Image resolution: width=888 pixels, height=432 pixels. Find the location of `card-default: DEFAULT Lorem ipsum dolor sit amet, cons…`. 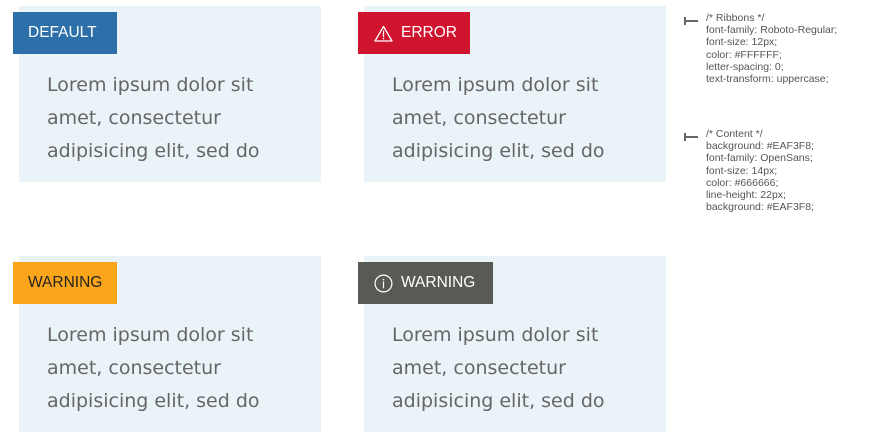

card-default: DEFAULT Lorem ipsum dolor sit amet, cons… is located at coordinates (167, 94).